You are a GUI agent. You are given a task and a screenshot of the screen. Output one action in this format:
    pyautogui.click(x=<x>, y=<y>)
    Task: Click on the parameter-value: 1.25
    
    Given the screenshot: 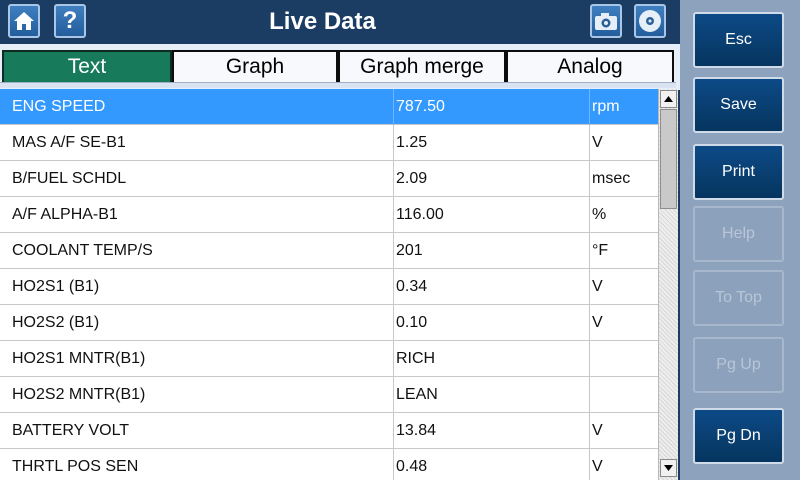 What is the action you would take?
    pyautogui.click(x=412, y=142)
    